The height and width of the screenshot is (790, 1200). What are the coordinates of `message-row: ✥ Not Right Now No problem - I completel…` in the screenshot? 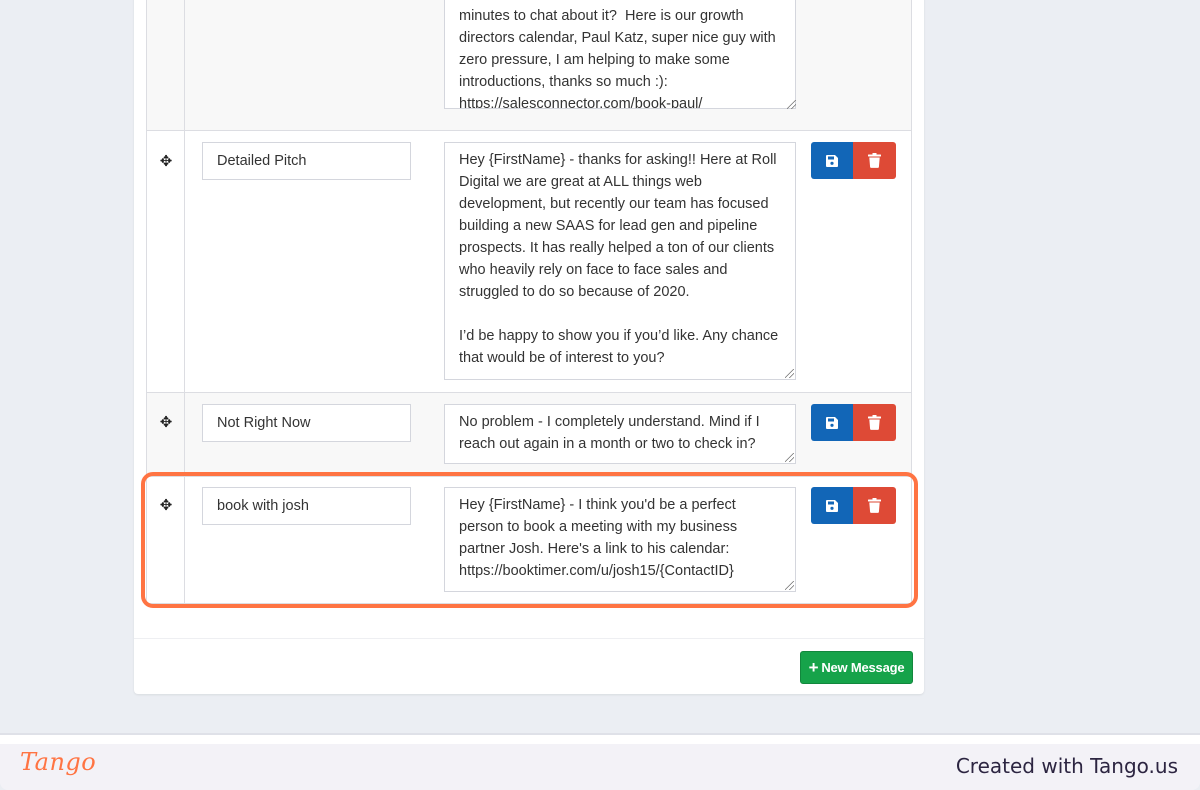 It's located at (529, 435).